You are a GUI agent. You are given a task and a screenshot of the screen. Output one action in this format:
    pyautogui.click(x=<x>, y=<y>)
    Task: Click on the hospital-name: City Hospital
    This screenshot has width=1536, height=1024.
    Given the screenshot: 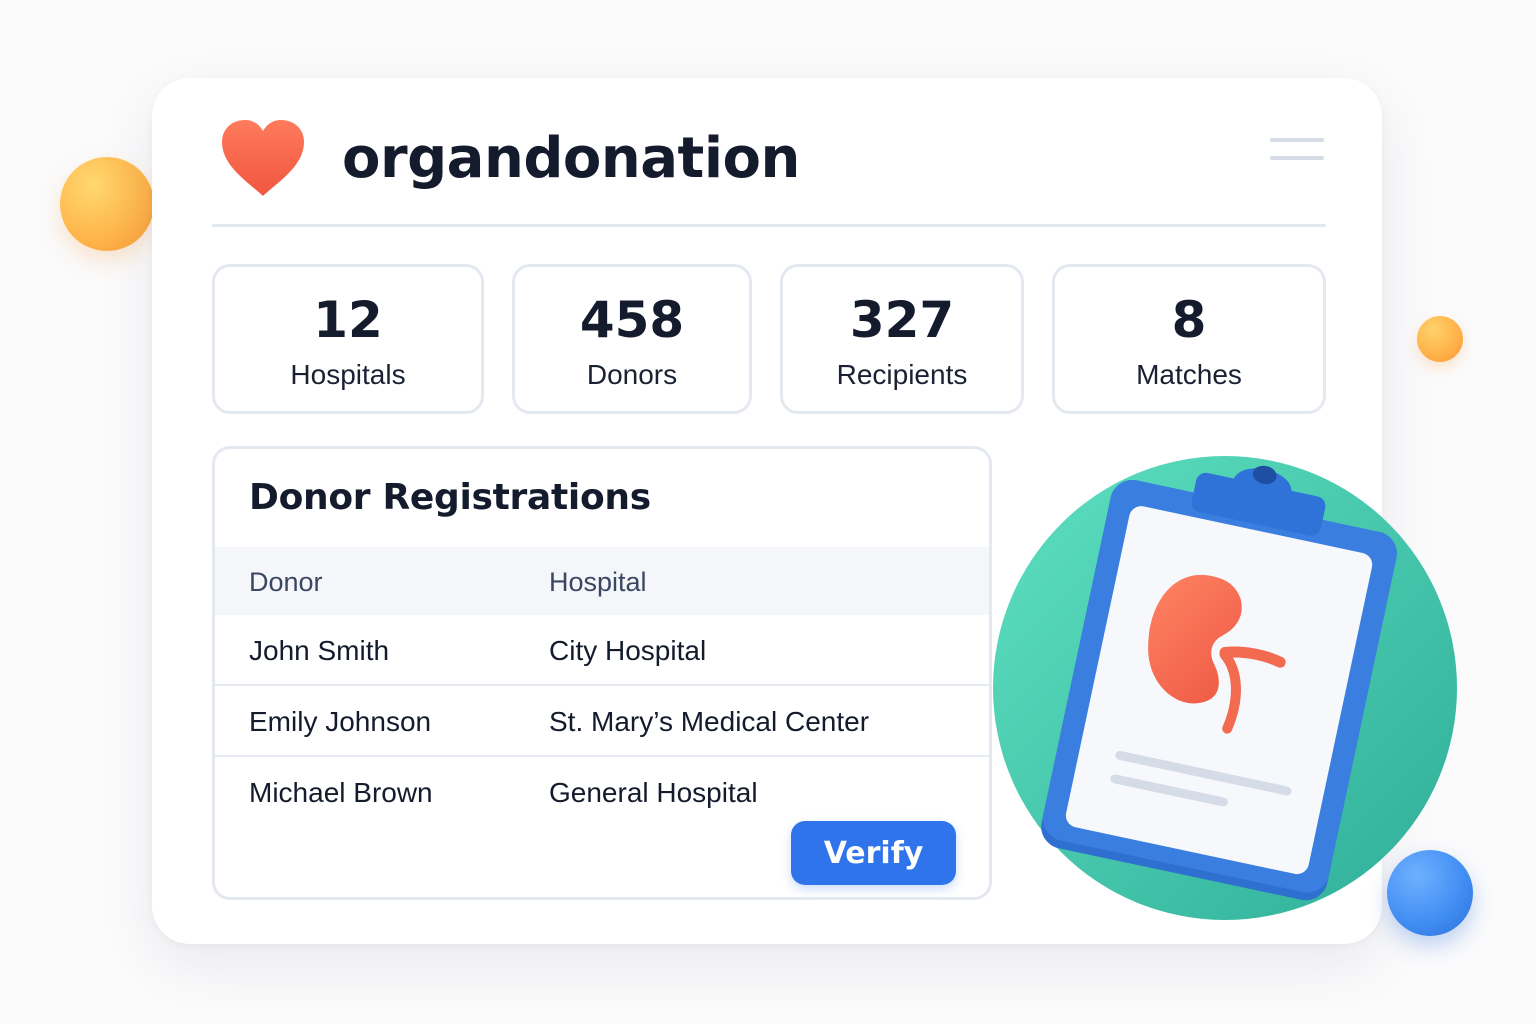 What is the action you would take?
    pyautogui.click(x=628, y=650)
    